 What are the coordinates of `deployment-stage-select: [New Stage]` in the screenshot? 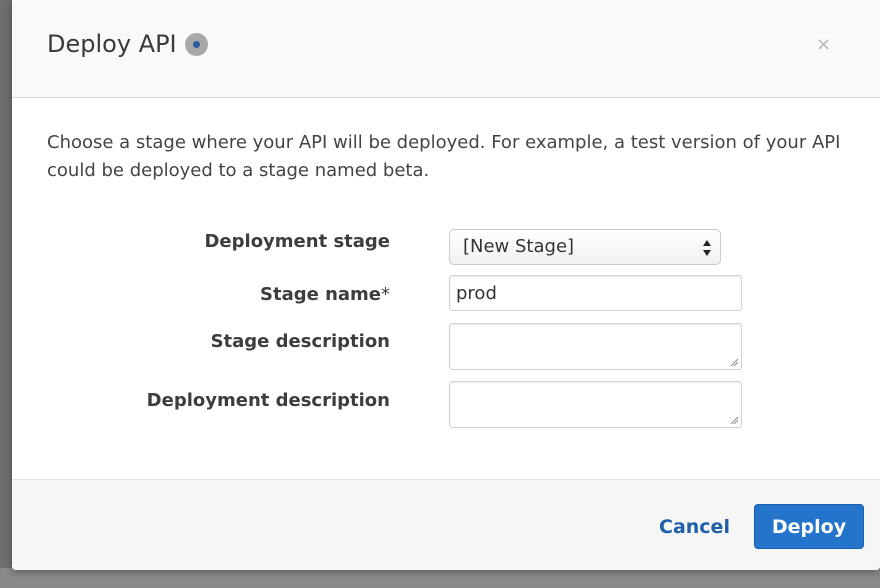 It's located at (585, 247).